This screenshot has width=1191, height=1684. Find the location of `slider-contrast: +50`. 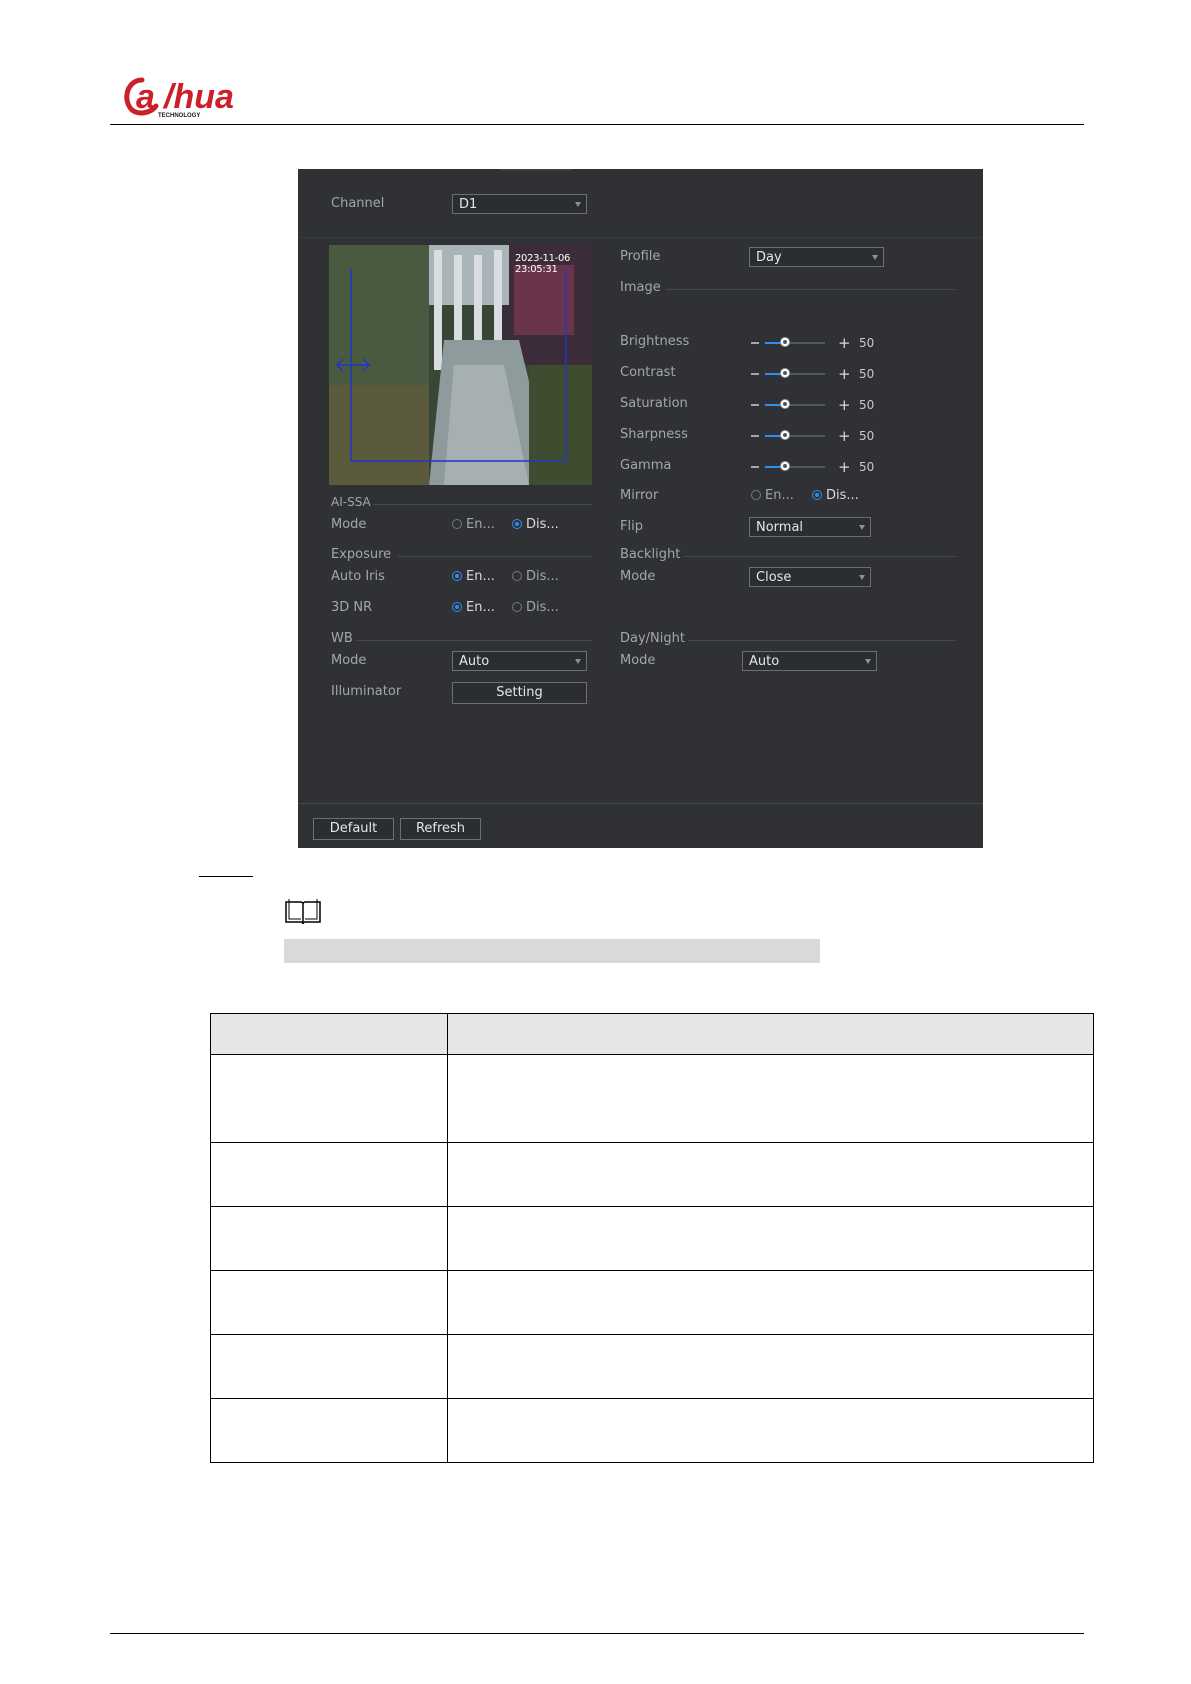

slider-contrast: +50 is located at coordinates (821, 374).